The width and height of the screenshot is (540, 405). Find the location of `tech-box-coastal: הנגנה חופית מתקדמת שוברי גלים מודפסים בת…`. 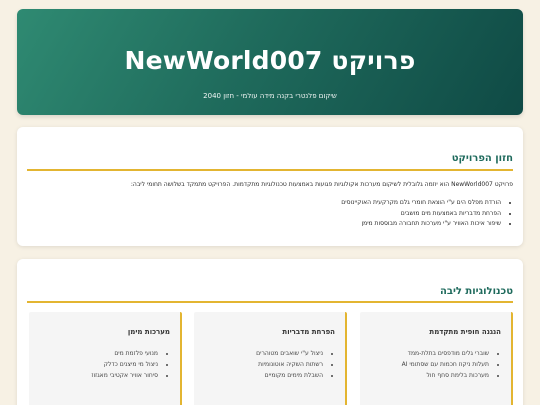

tech-box-coastal: הנגנה חופית מתקדמת שוברי גלים מודפסים בת… is located at coordinates (436, 358).